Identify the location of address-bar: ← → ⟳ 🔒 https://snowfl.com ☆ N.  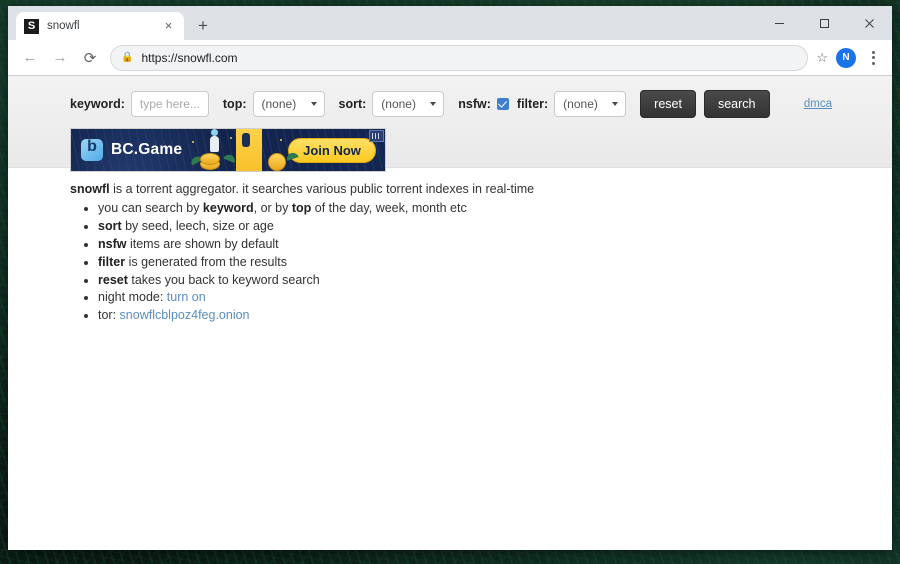
(450, 58).